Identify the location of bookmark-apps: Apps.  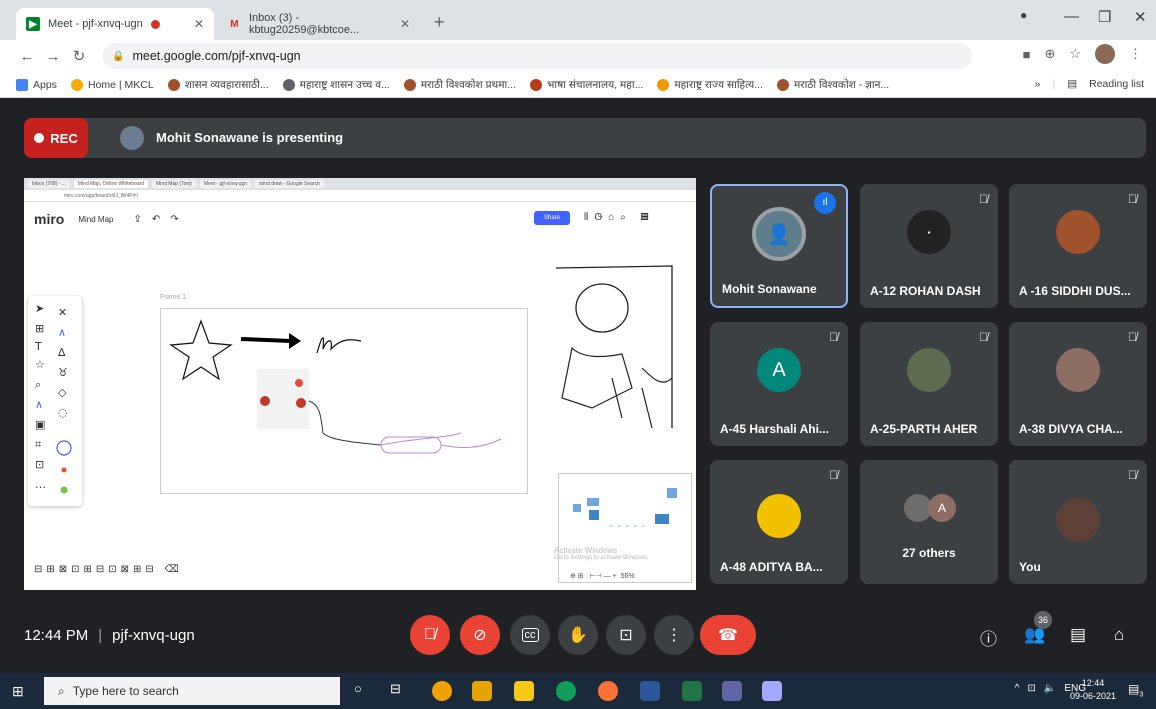
(36, 84).